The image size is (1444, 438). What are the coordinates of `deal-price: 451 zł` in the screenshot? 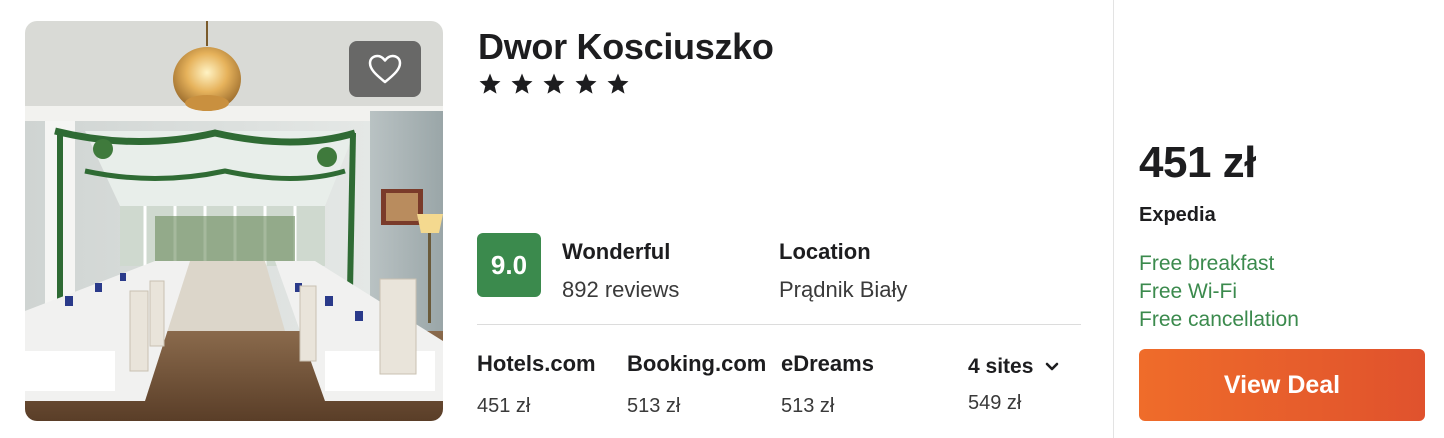 It's located at (1197, 162).